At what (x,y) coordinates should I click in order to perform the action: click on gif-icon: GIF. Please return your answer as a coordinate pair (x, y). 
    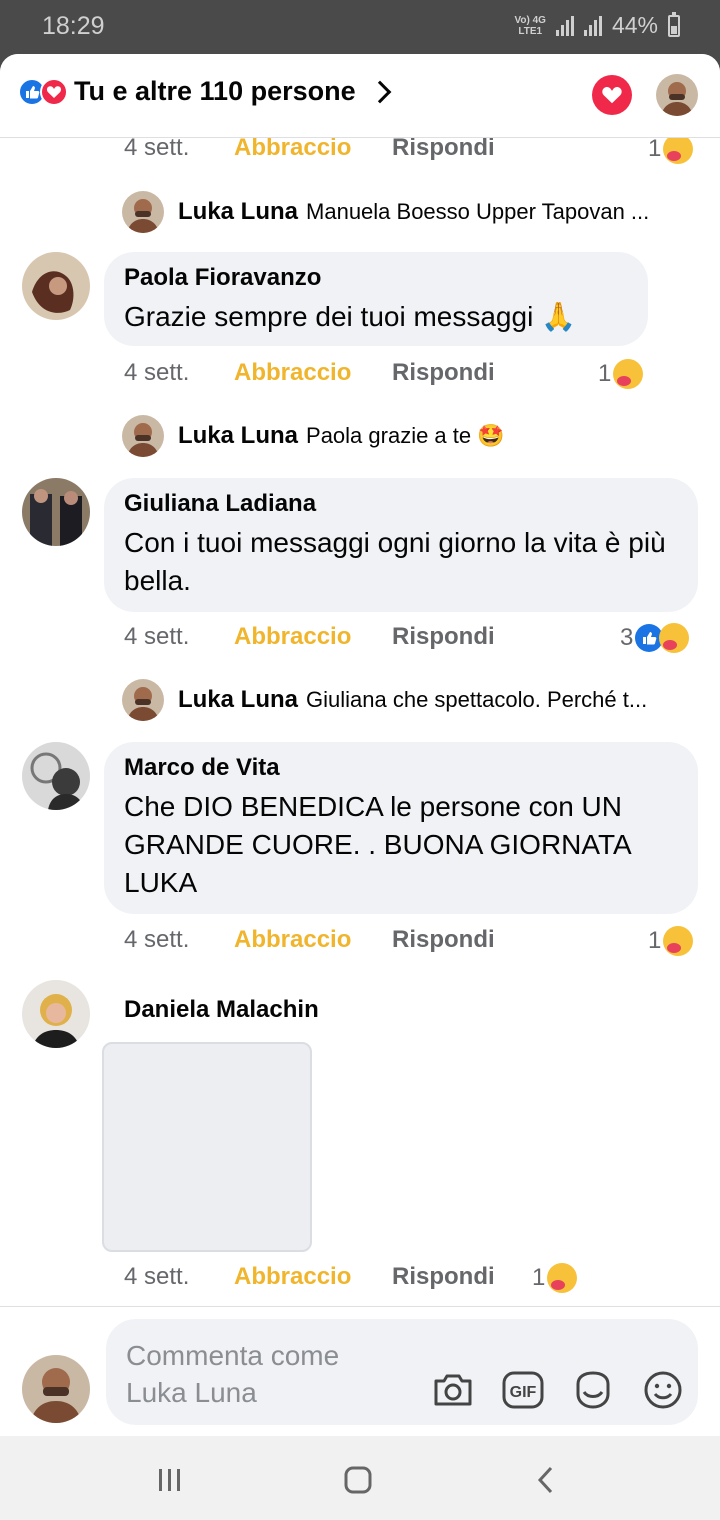
    Looking at the image, I should click on (523, 1390).